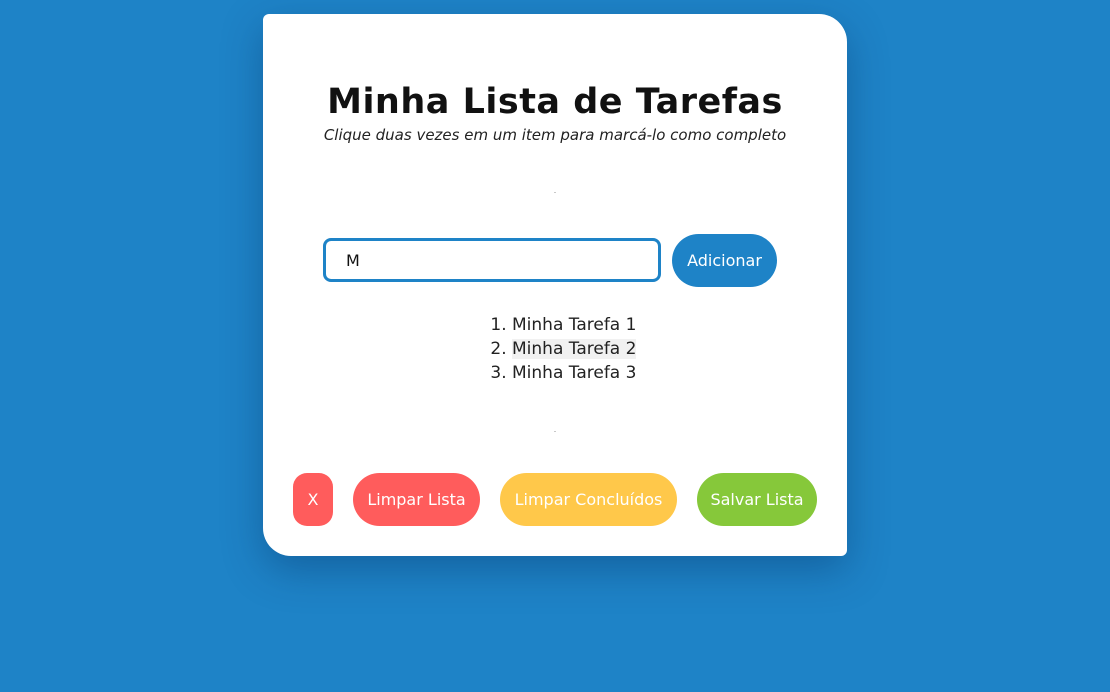 The height and width of the screenshot is (692, 1110). I want to click on task-item: Minha Tarefa 2, so click(574, 349).